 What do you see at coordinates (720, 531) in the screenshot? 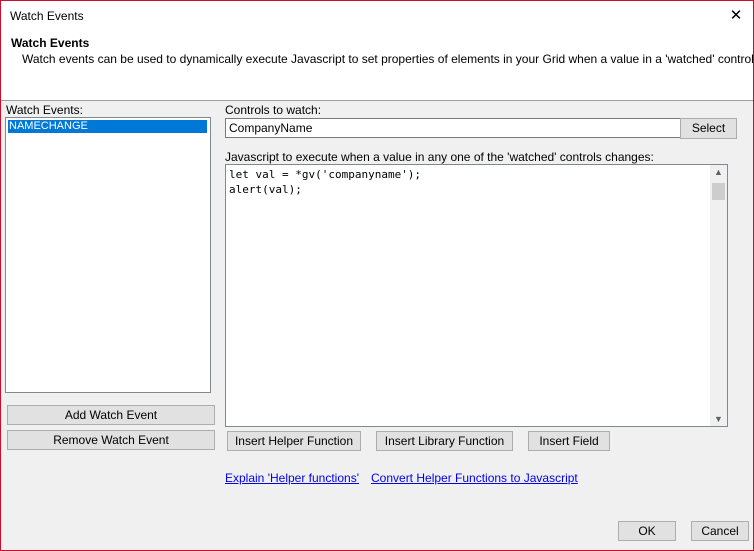
I see `cancel-button: Cancel` at bounding box center [720, 531].